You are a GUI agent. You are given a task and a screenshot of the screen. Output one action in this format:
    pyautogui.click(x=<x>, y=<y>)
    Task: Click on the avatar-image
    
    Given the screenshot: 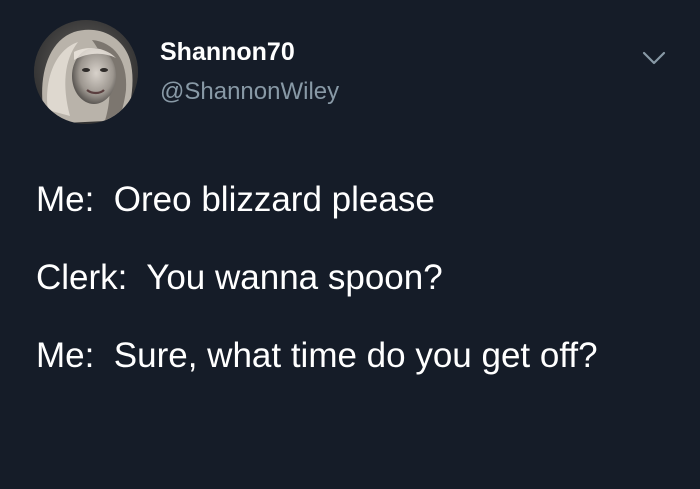 What is the action you would take?
    pyautogui.click(x=86, y=72)
    